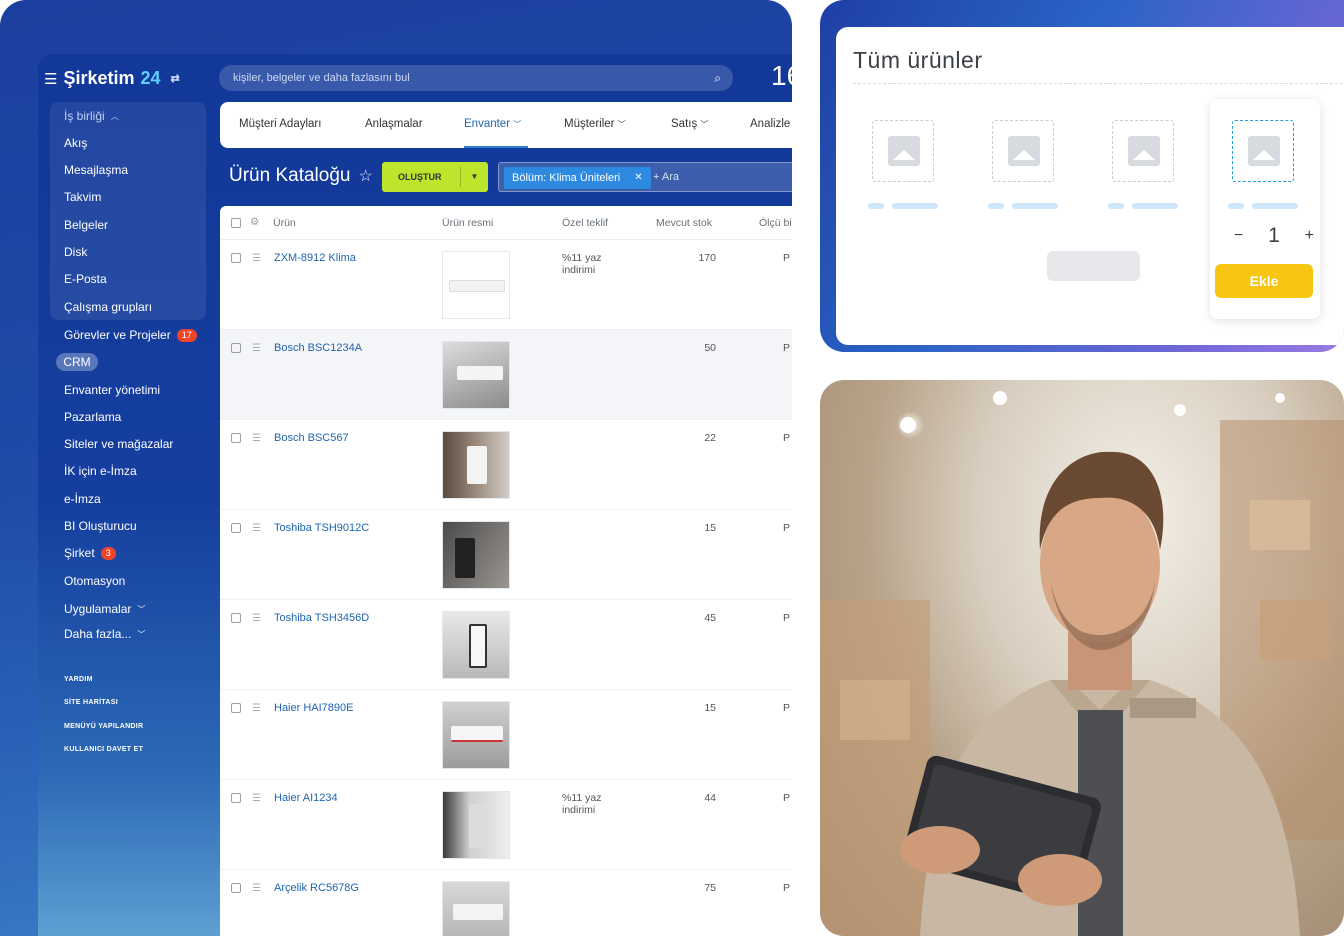 The image size is (1344, 936). I want to click on add-button: Ekle, so click(1264, 281).